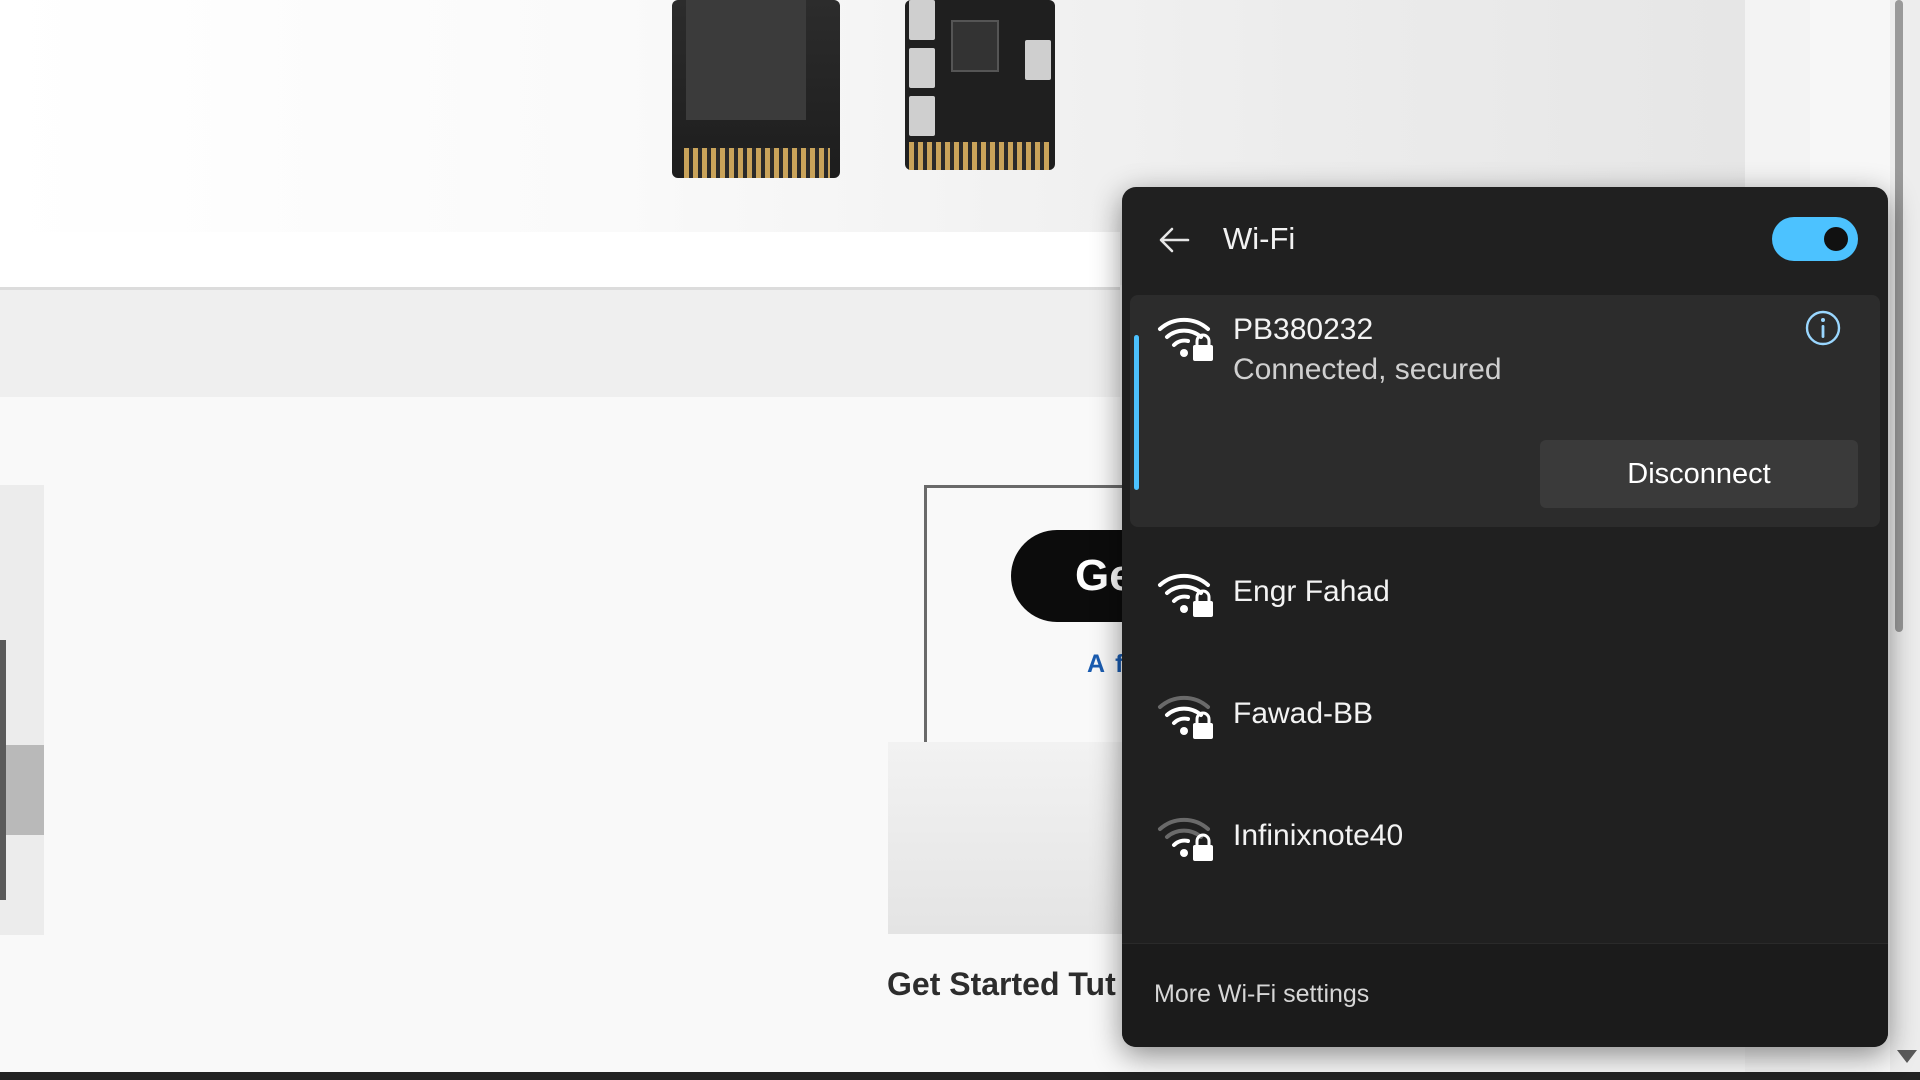 The image size is (1920, 1080). What do you see at coordinates (560, 343) in the screenshot?
I see `section-band` at bounding box center [560, 343].